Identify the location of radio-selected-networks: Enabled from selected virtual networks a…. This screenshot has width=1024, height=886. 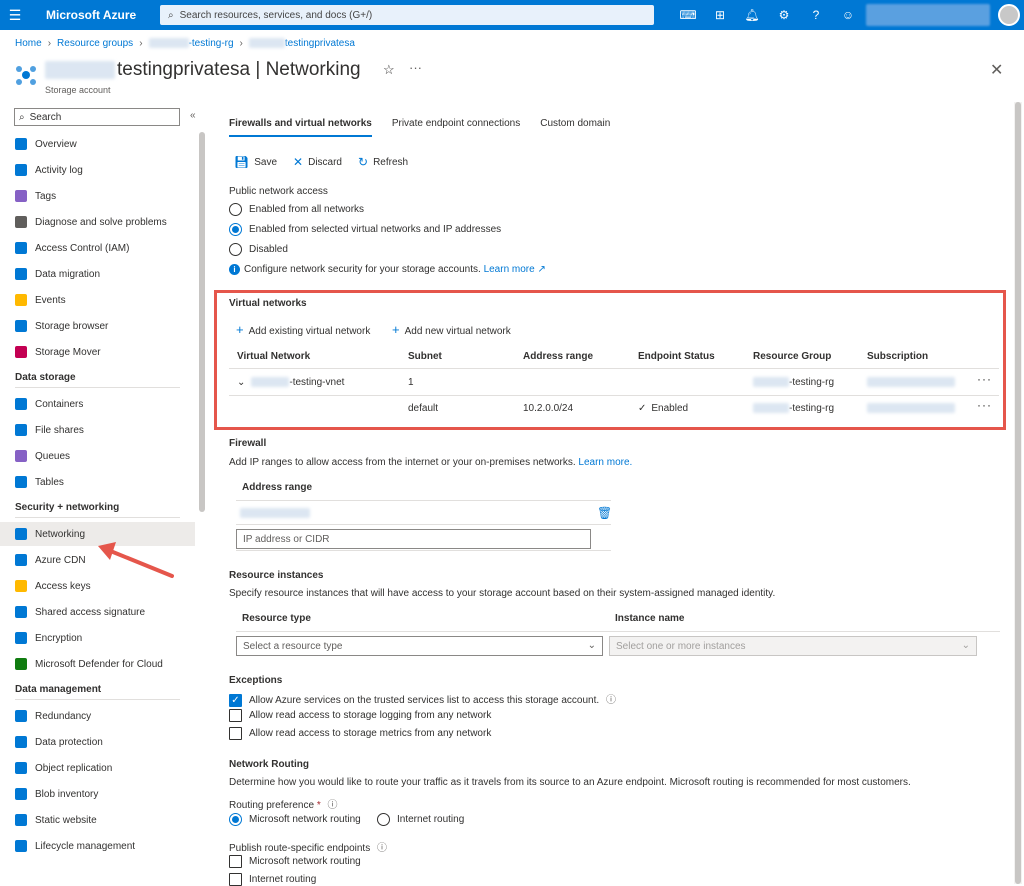
(365, 229).